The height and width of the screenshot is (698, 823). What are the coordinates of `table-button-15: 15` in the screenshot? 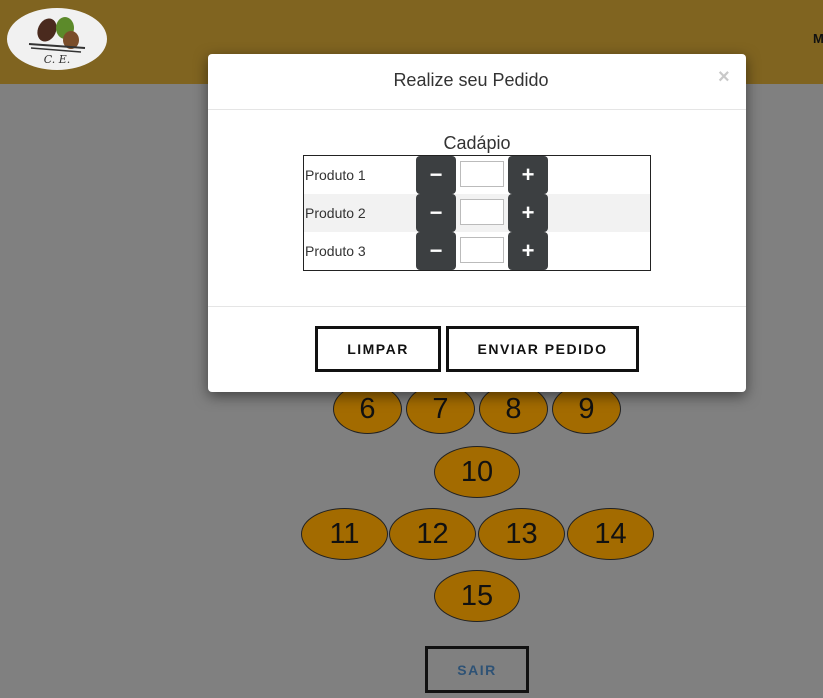 It's located at (477, 596).